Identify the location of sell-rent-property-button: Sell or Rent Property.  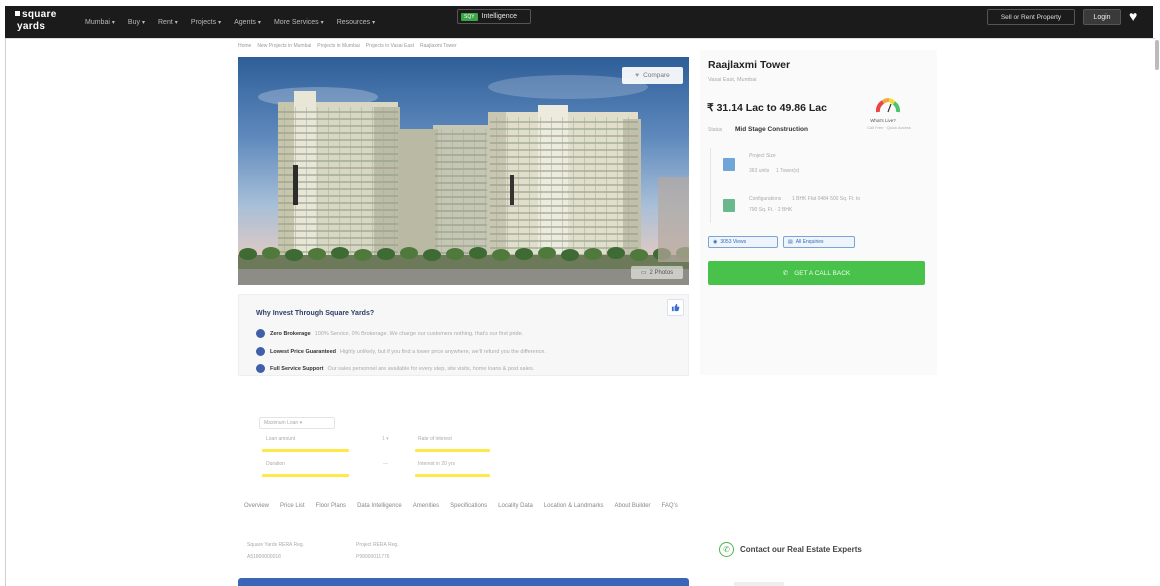
(1031, 17).